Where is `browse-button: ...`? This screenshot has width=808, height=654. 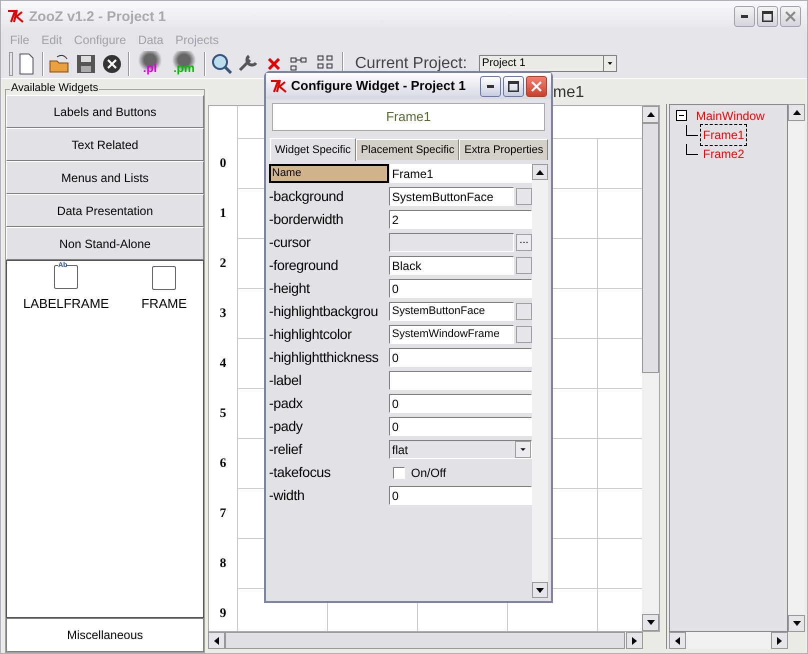 browse-button: ... is located at coordinates (524, 242).